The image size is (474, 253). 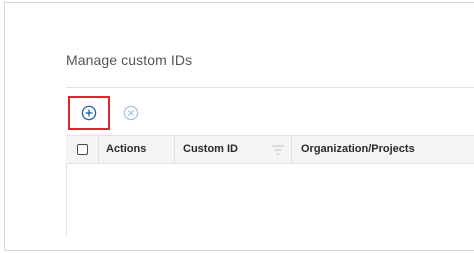 What do you see at coordinates (129, 60) in the screenshot?
I see `page-title: Manage custom IDs` at bounding box center [129, 60].